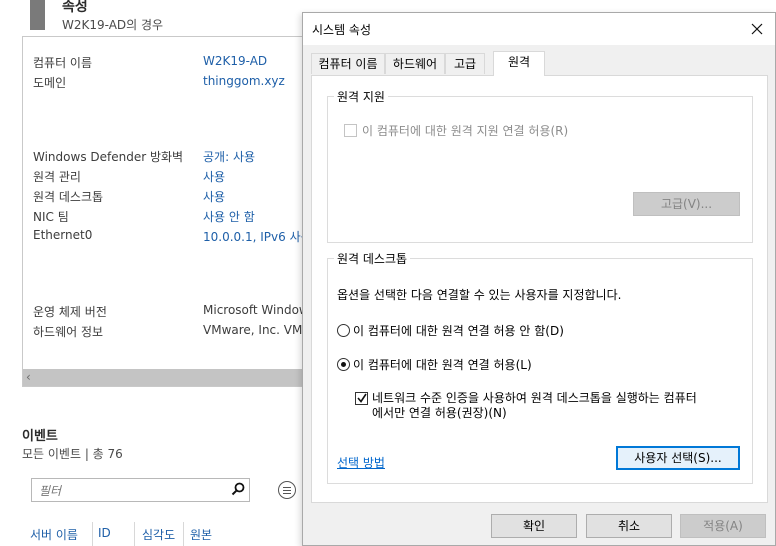 Image resolution: width=776 pixels, height=546 pixels. I want to click on events-title: 이벤트, so click(40, 436).